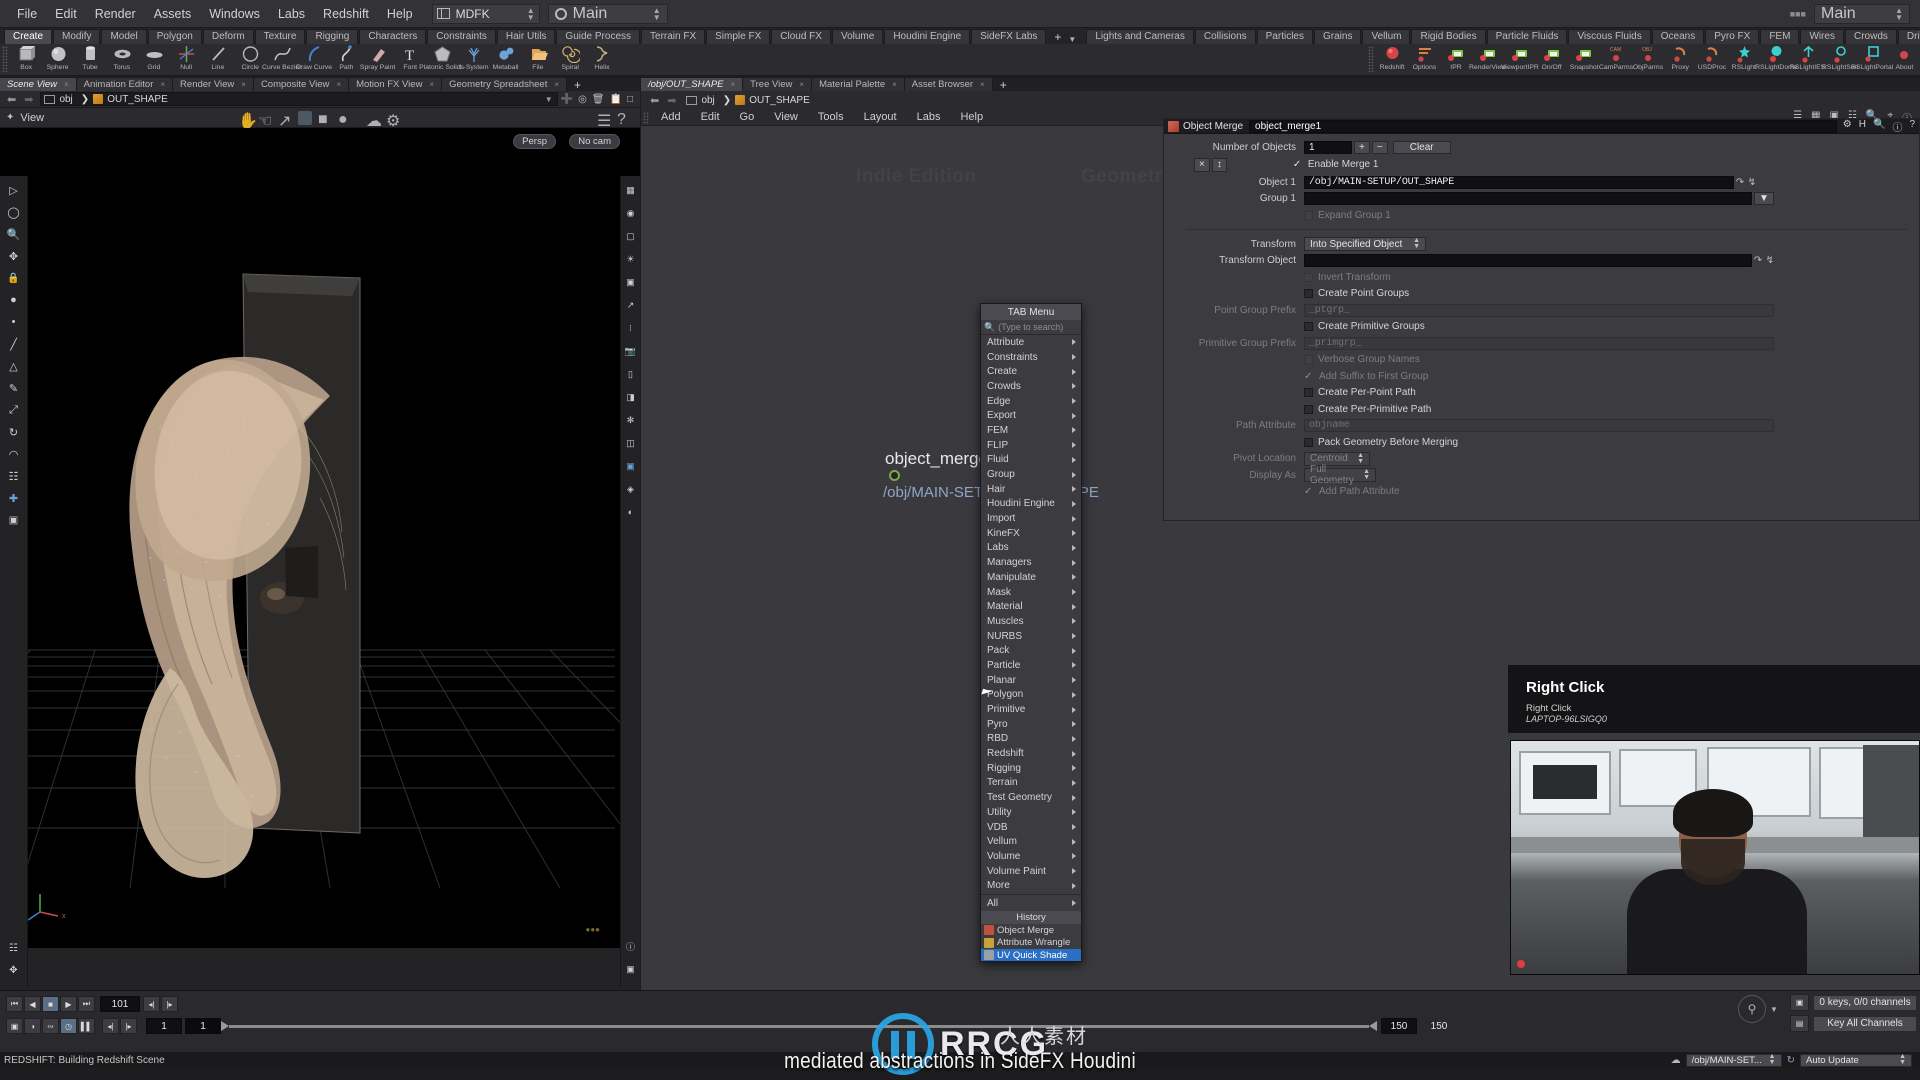  What do you see at coordinates (673, 36) in the screenshot?
I see `shelf-tab-terrain-fx: Terrain FX` at bounding box center [673, 36].